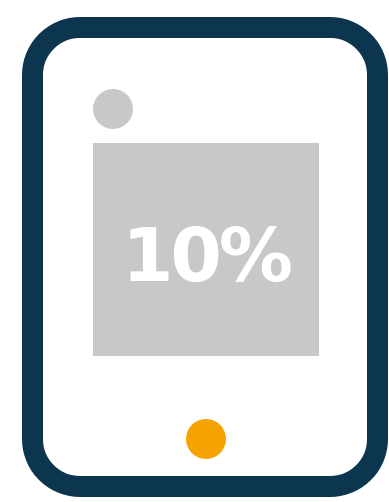 This screenshot has width=389, height=502. What do you see at coordinates (206, 439) in the screenshot?
I see `home-button-icon` at bounding box center [206, 439].